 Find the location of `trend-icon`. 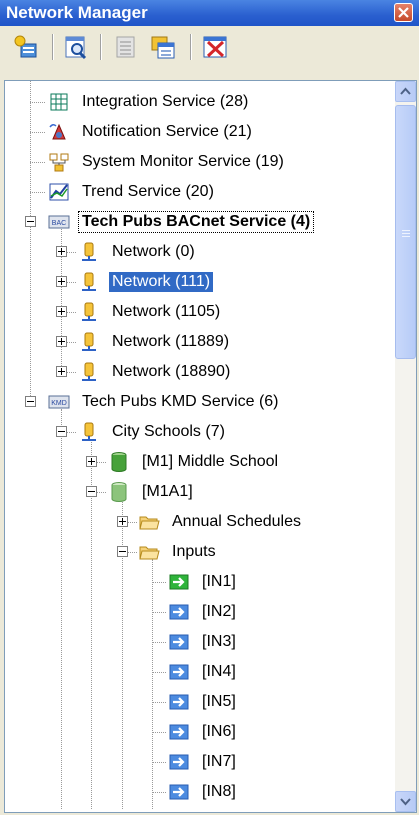

trend-icon is located at coordinates (59, 192).